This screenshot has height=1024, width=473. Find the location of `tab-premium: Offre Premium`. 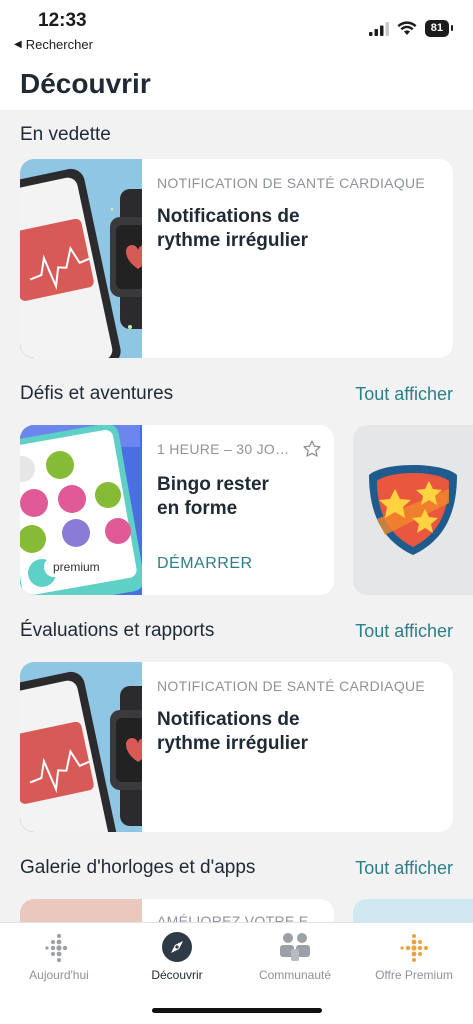

tab-premium: Offre Premium is located at coordinates (414, 956).